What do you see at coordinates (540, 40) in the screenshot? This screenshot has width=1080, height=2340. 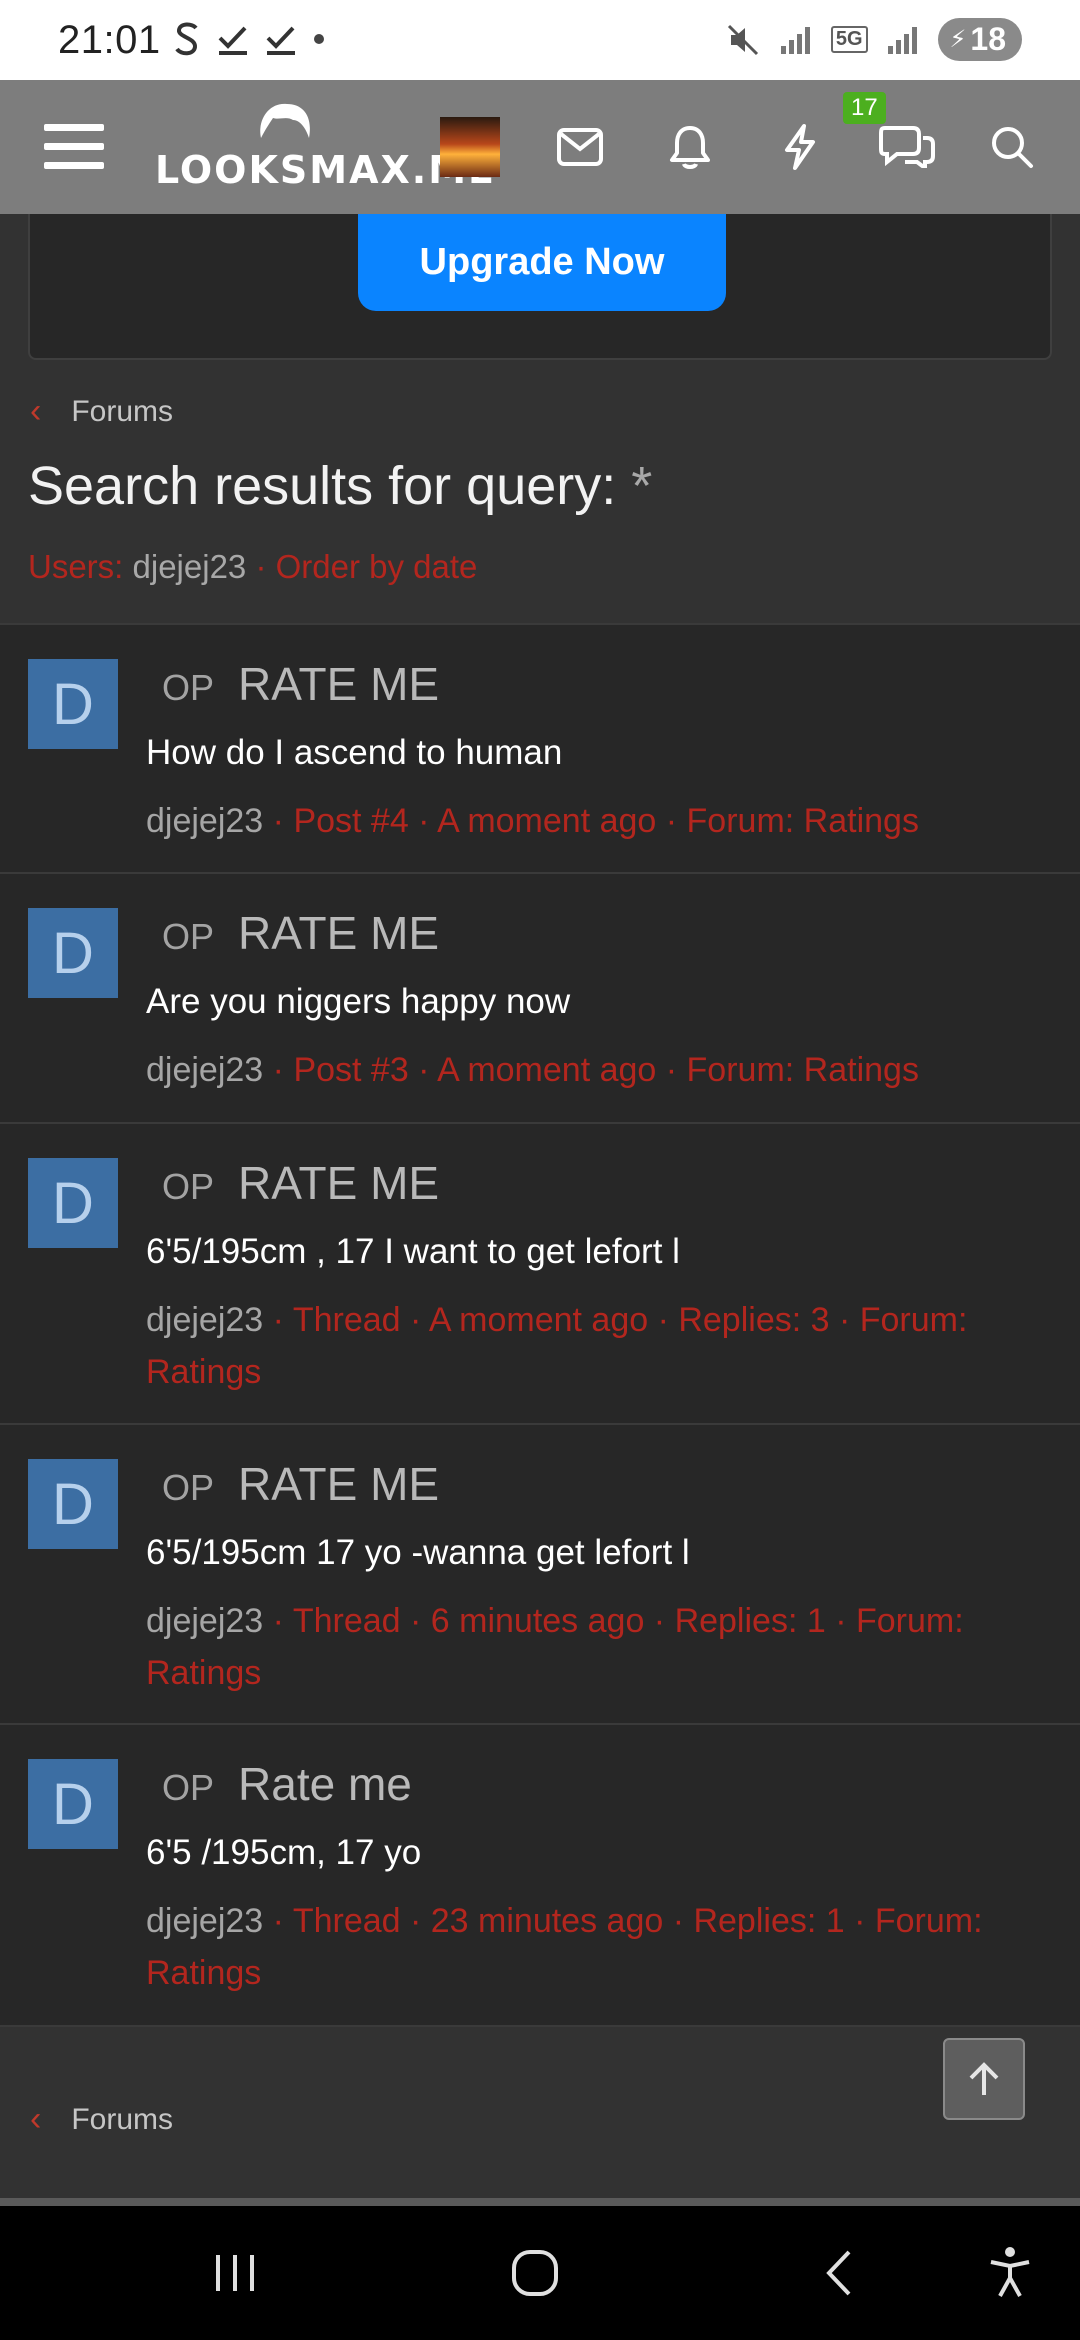 I see `status-bar: 21:01 5G ⚡ 18` at bounding box center [540, 40].